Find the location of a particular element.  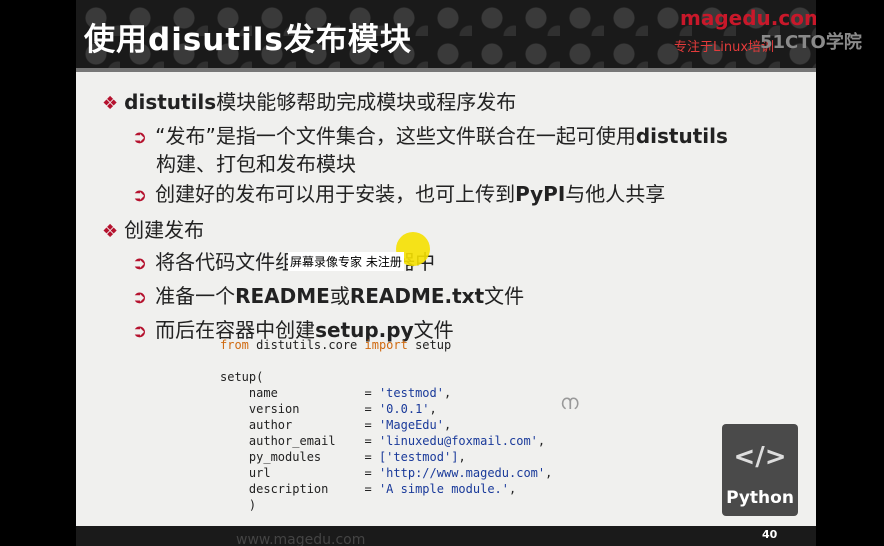

code-arg-key: description = is located at coordinates (299, 489).